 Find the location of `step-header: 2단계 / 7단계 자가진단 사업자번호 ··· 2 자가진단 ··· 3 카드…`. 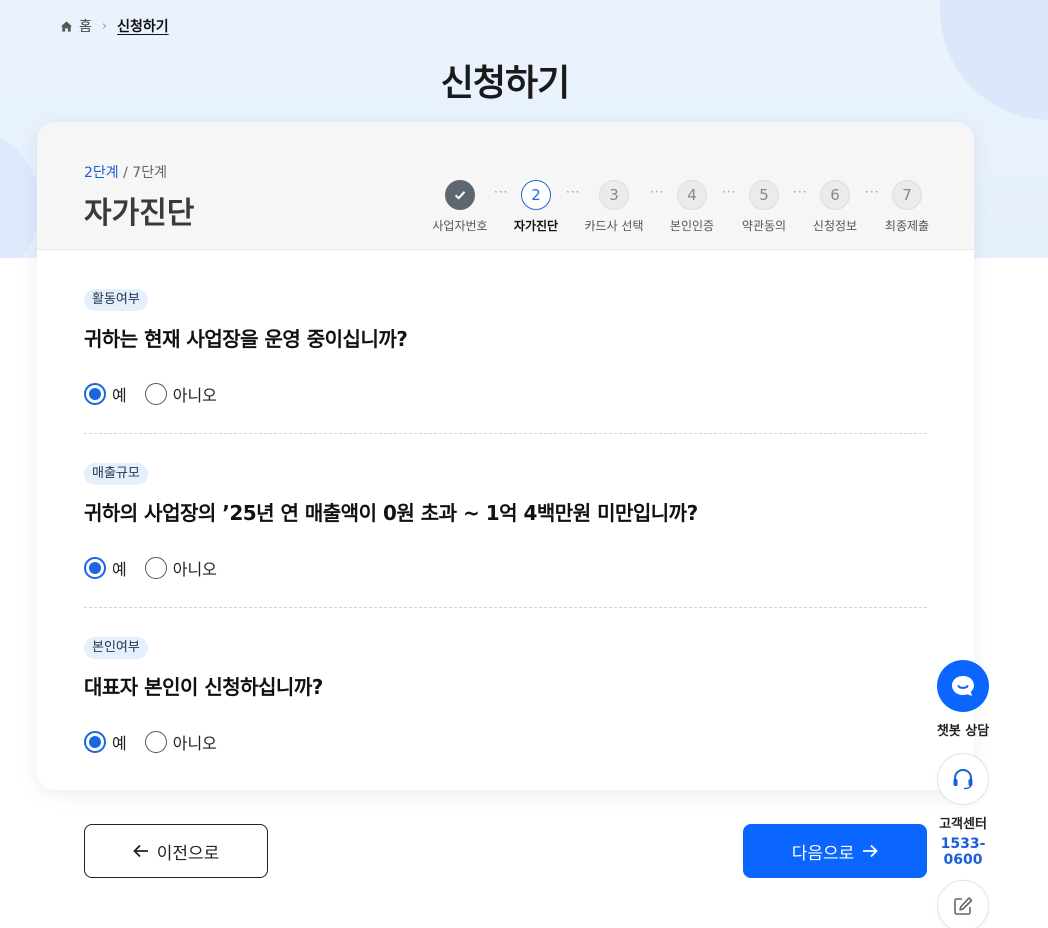

step-header: 2단계 / 7단계 자가진단 사업자번호 ··· 2 자가진단 ··· 3 카드… is located at coordinates (505, 186).